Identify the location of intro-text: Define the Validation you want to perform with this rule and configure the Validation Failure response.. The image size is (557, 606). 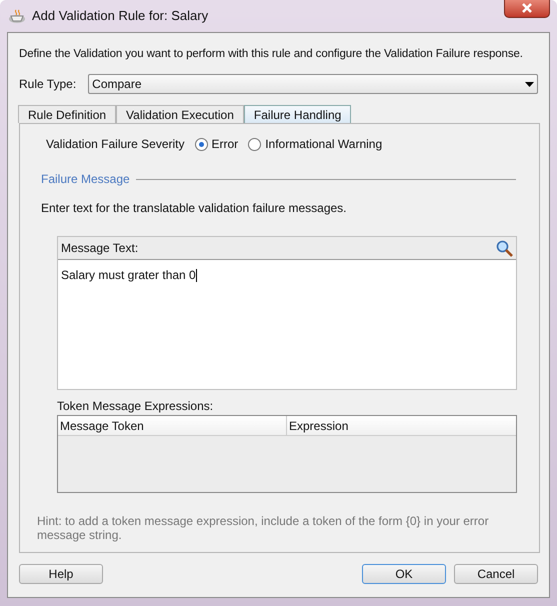
(271, 54).